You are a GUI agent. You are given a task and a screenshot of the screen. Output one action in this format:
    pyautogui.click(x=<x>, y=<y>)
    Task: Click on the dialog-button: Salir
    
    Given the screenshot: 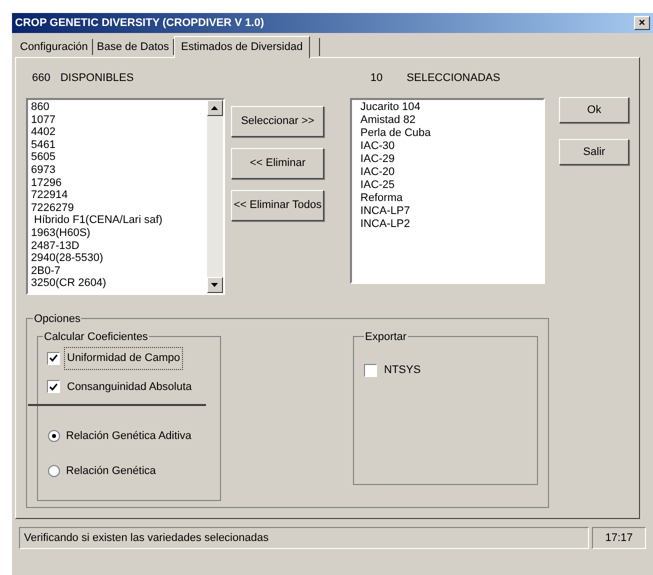 What is the action you would take?
    pyautogui.click(x=594, y=152)
    